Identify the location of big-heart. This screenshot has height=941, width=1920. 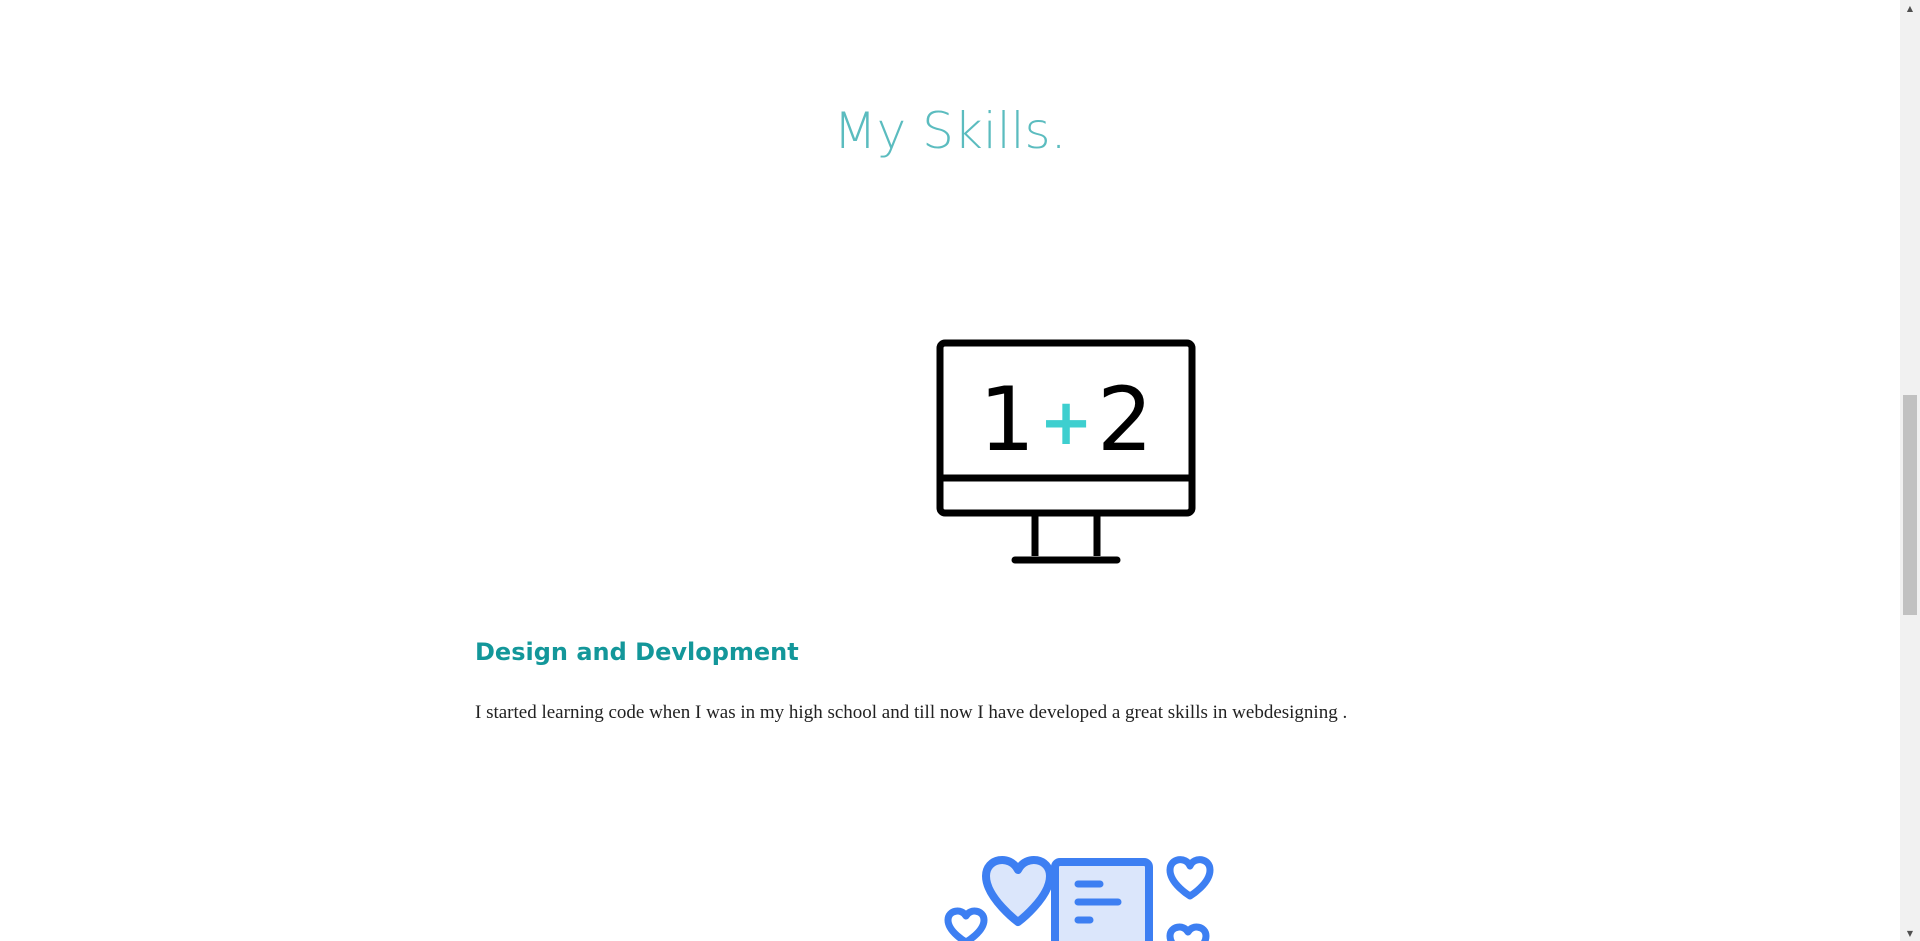
(1018, 891).